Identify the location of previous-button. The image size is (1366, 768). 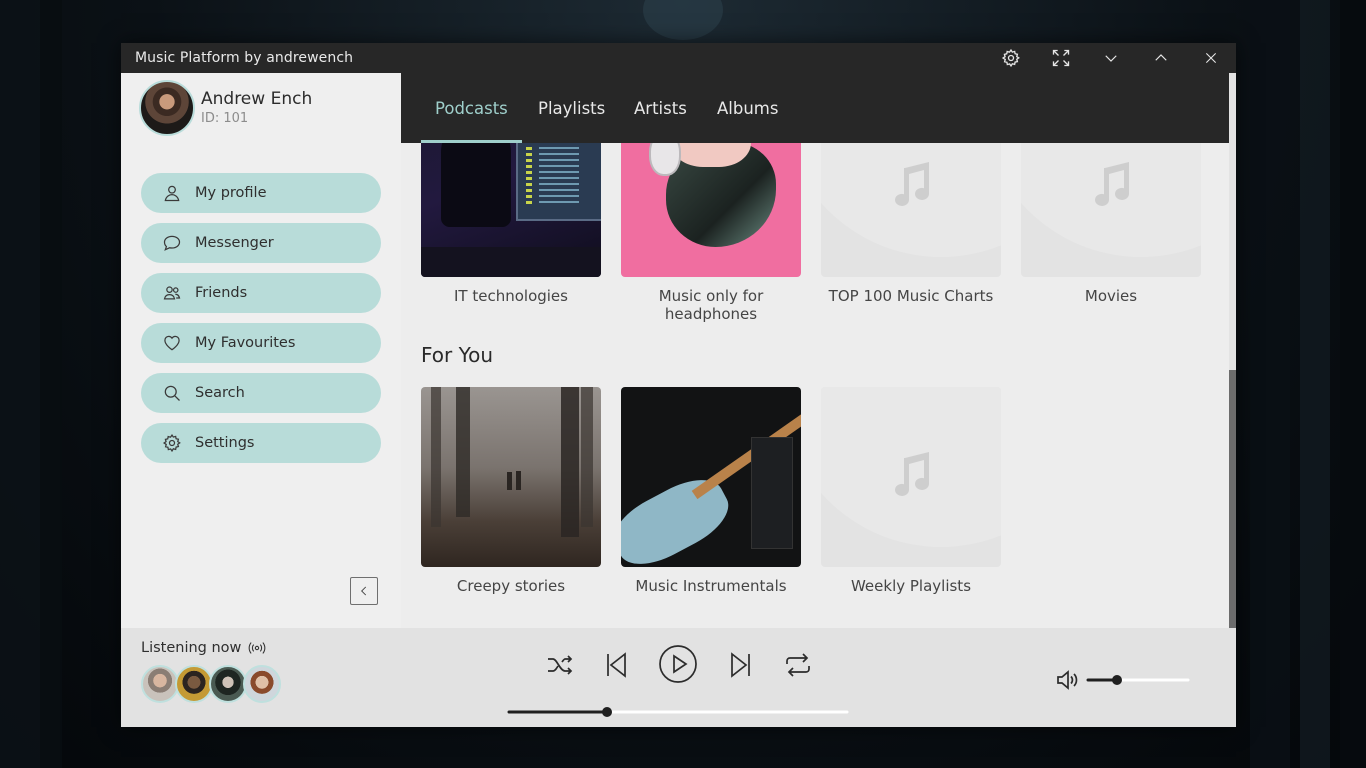
(616, 665).